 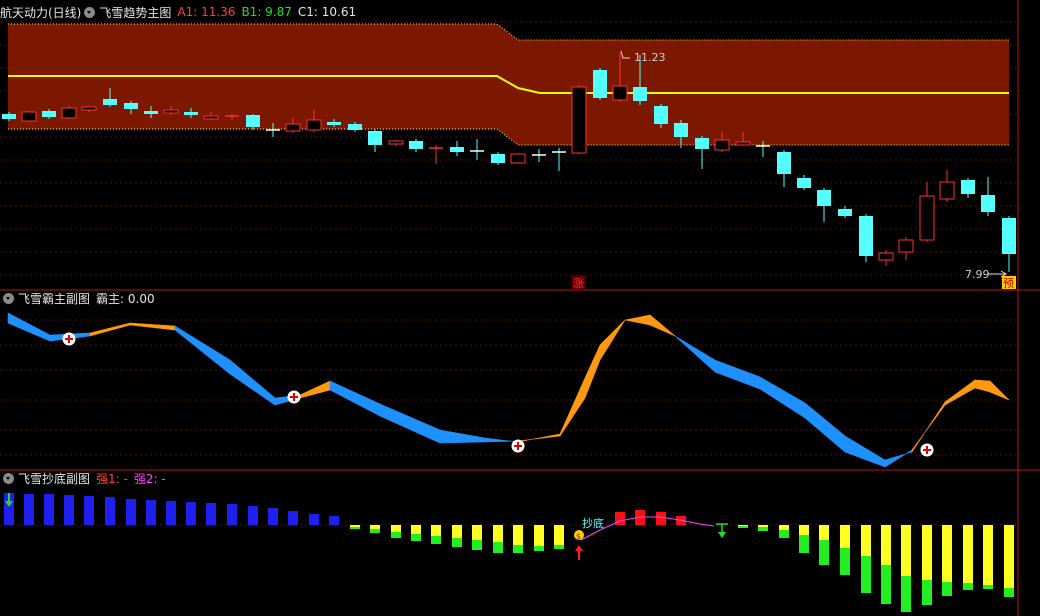 I want to click on zhang-badge-text: 涨, so click(x=578, y=283).